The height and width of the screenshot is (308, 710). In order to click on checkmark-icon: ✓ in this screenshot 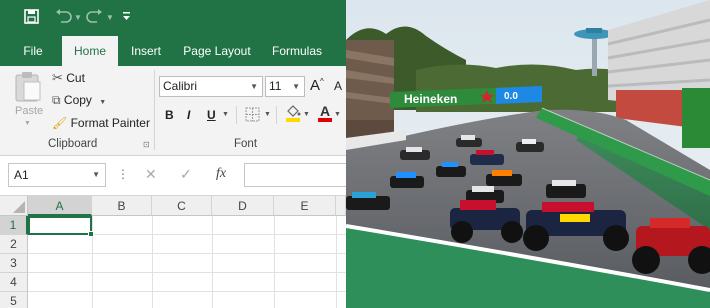, I will do `click(186, 174)`.